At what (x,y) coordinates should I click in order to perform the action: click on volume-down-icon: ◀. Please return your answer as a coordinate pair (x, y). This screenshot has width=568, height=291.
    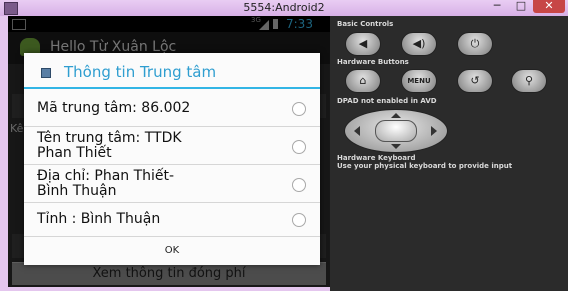
    Looking at the image, I should click on (363, 44).